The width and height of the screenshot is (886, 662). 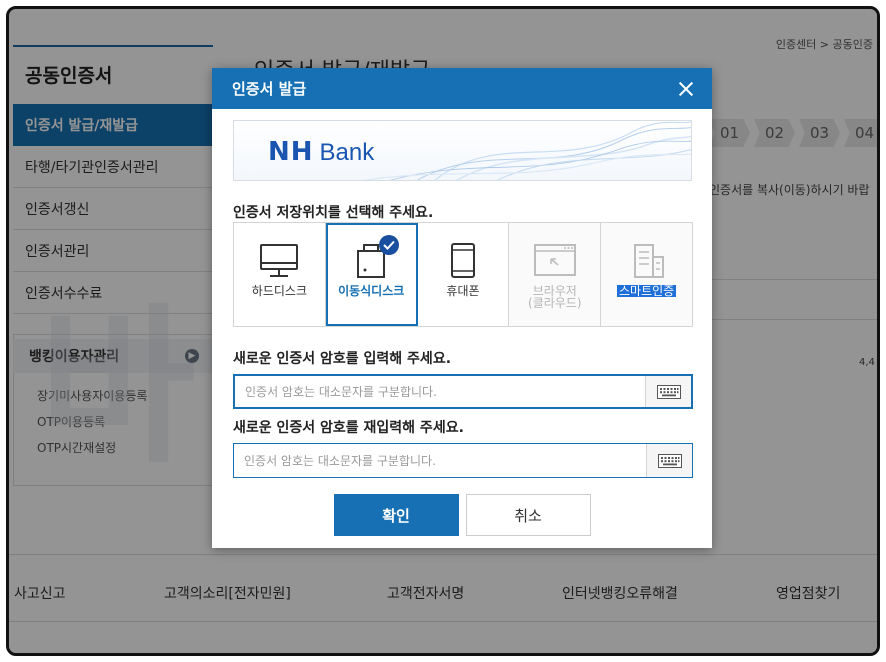 I want to click on storage-options: 하드디스크 이동식디스크 휴대폰 브라우저 (클라우드) 스마트인증, so click(x=463, y=274).